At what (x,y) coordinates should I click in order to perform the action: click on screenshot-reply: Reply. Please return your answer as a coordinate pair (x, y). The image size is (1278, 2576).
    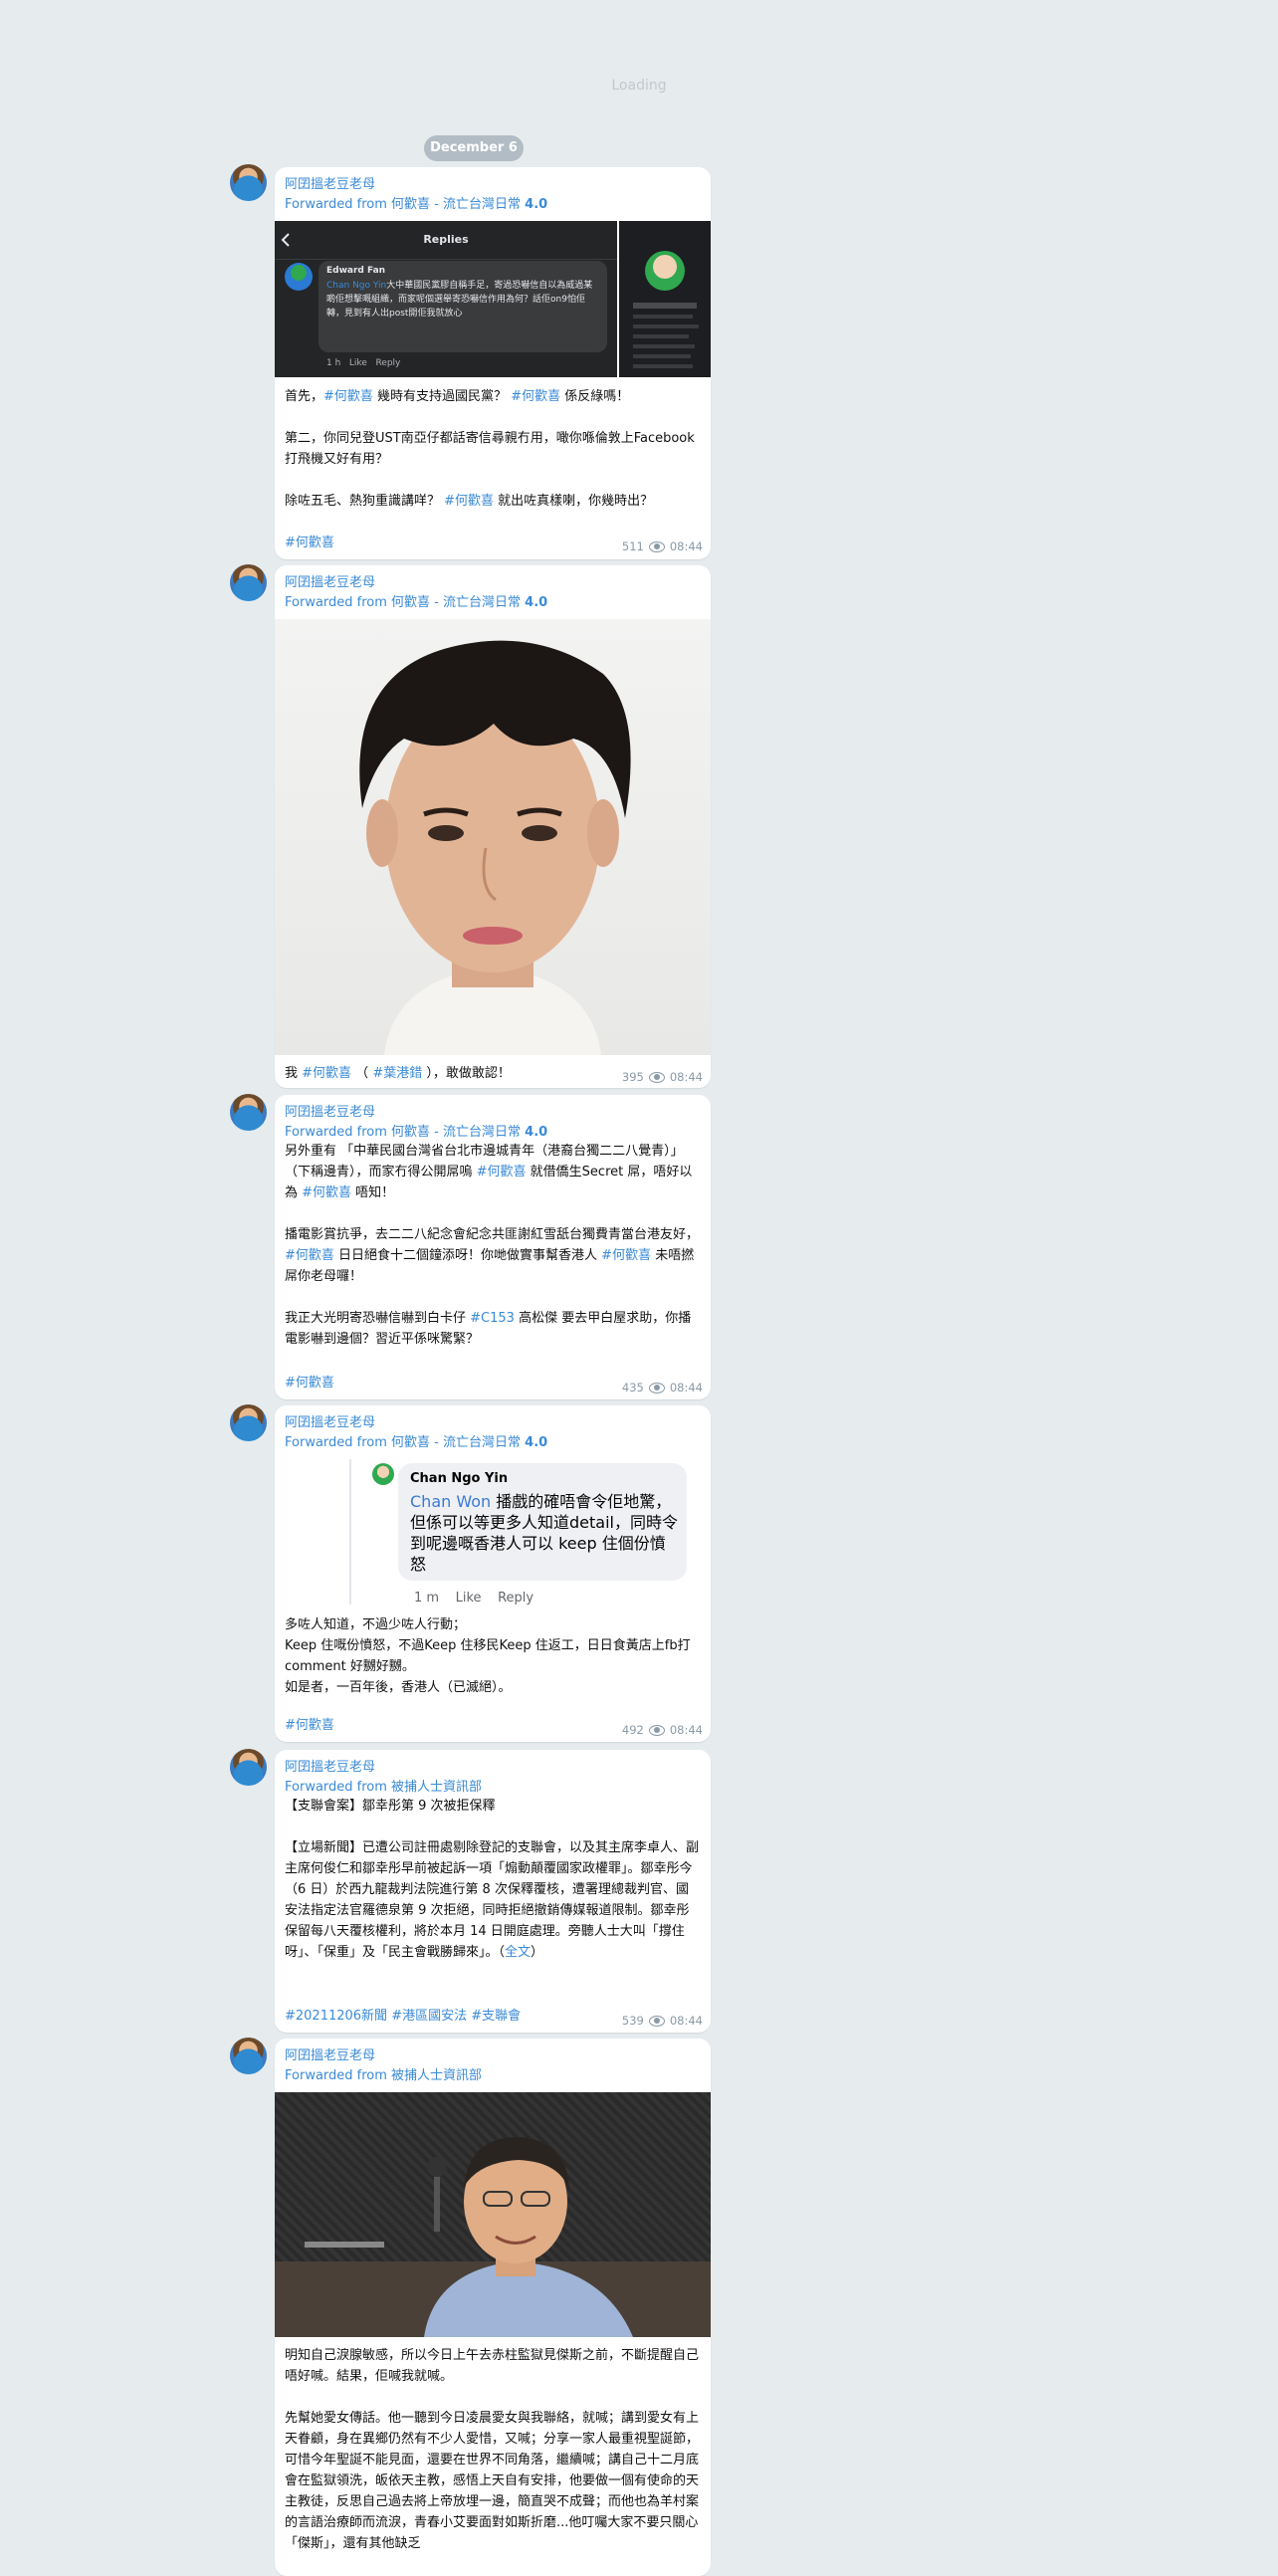
    Looking at the image, I should click on (388, 363).